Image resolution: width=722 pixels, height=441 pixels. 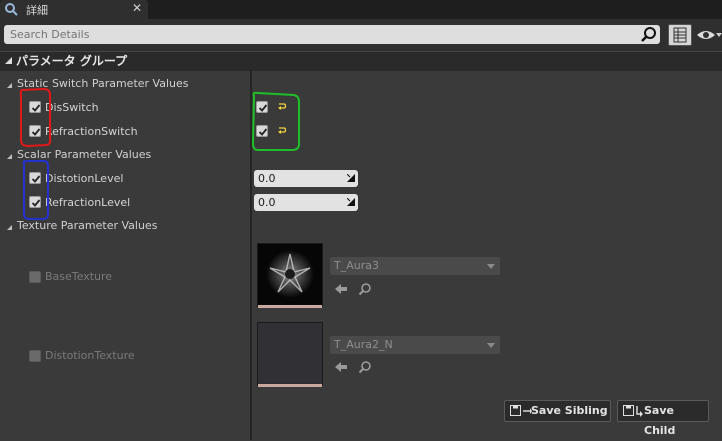 What do you see at coordinates (159, 153) in the screenshot?
I see `annotation-overlay` at bounding box center [159, 153].